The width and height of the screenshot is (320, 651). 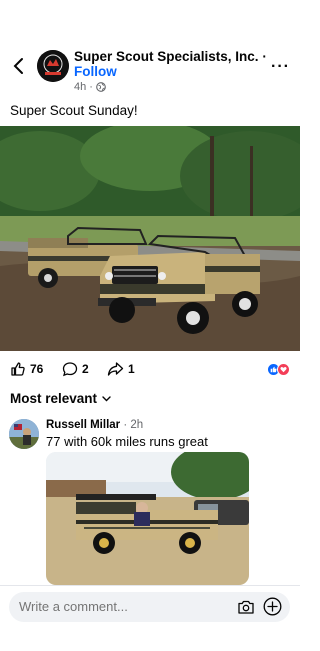 I want to click on globe-icon, so click(x=101, y=87).